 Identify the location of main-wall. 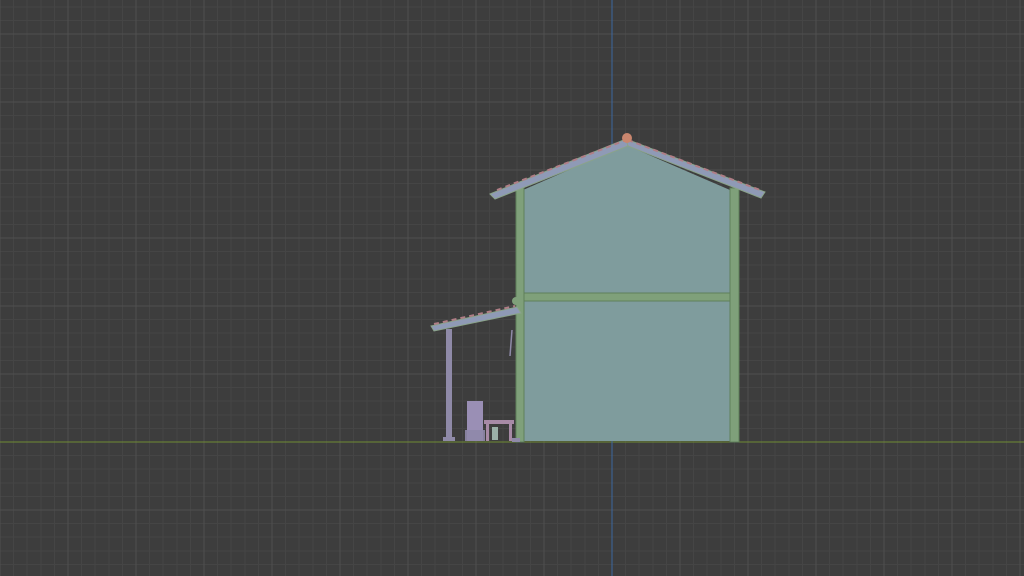
(626, 315).